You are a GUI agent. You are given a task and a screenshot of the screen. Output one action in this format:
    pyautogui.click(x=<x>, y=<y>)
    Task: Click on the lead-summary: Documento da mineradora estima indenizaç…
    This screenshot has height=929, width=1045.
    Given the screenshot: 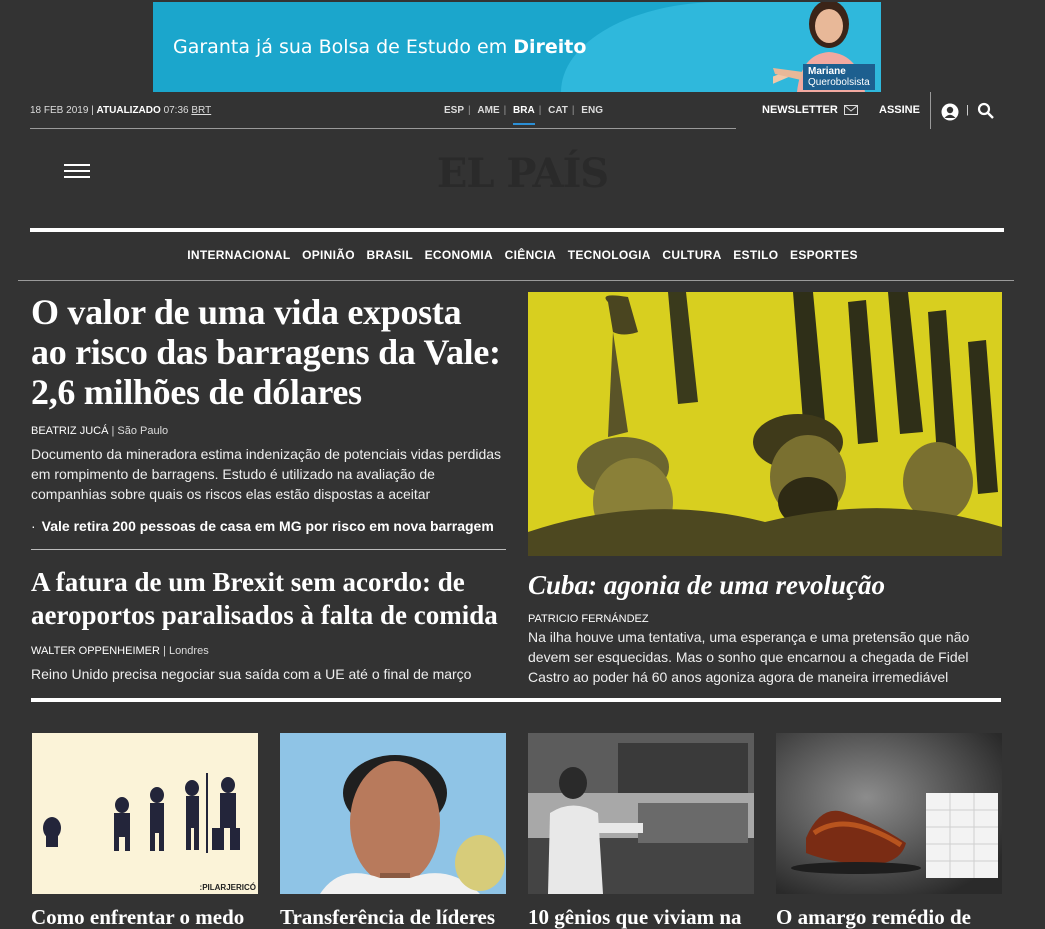 What is the action you would take?
    pyautogui.click(x=266, y=474)
    